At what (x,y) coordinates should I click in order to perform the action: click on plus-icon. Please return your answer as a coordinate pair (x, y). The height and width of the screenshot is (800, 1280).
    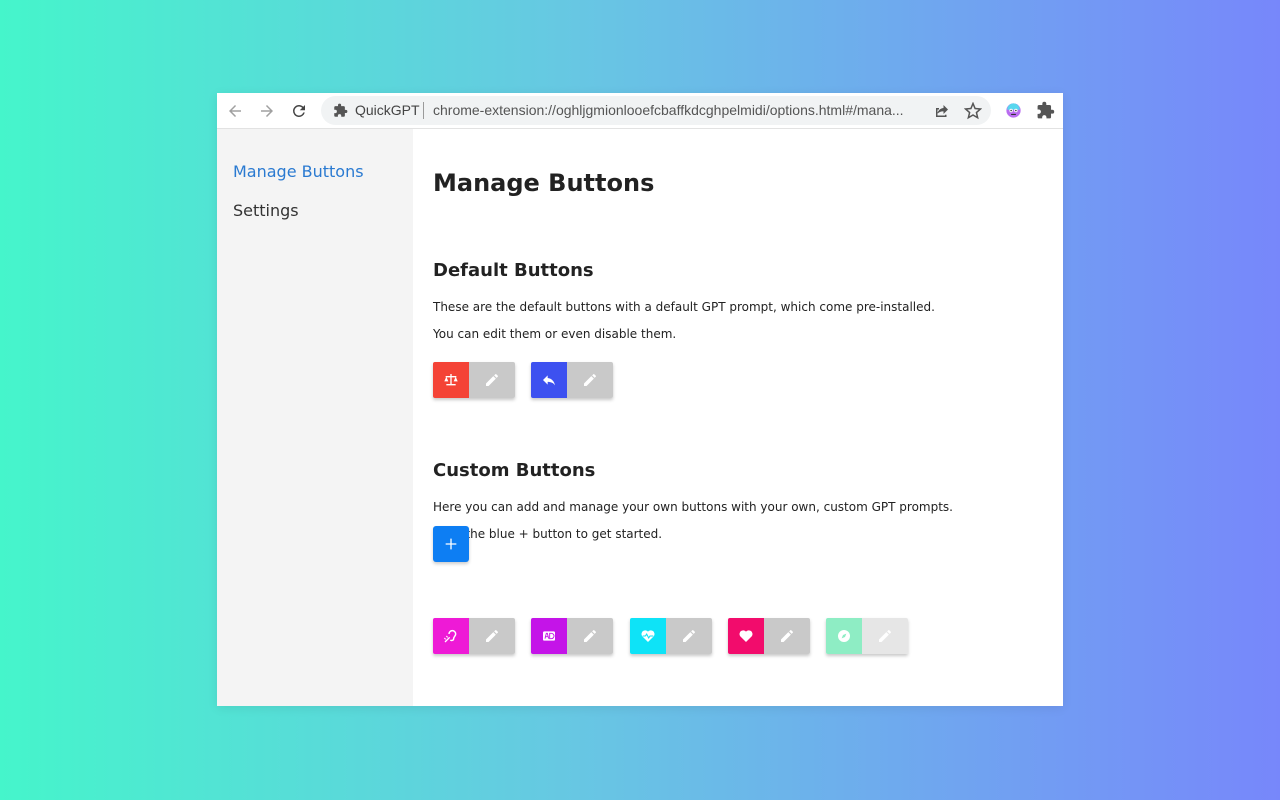
    Looking at the image, I should click on (451, 544).